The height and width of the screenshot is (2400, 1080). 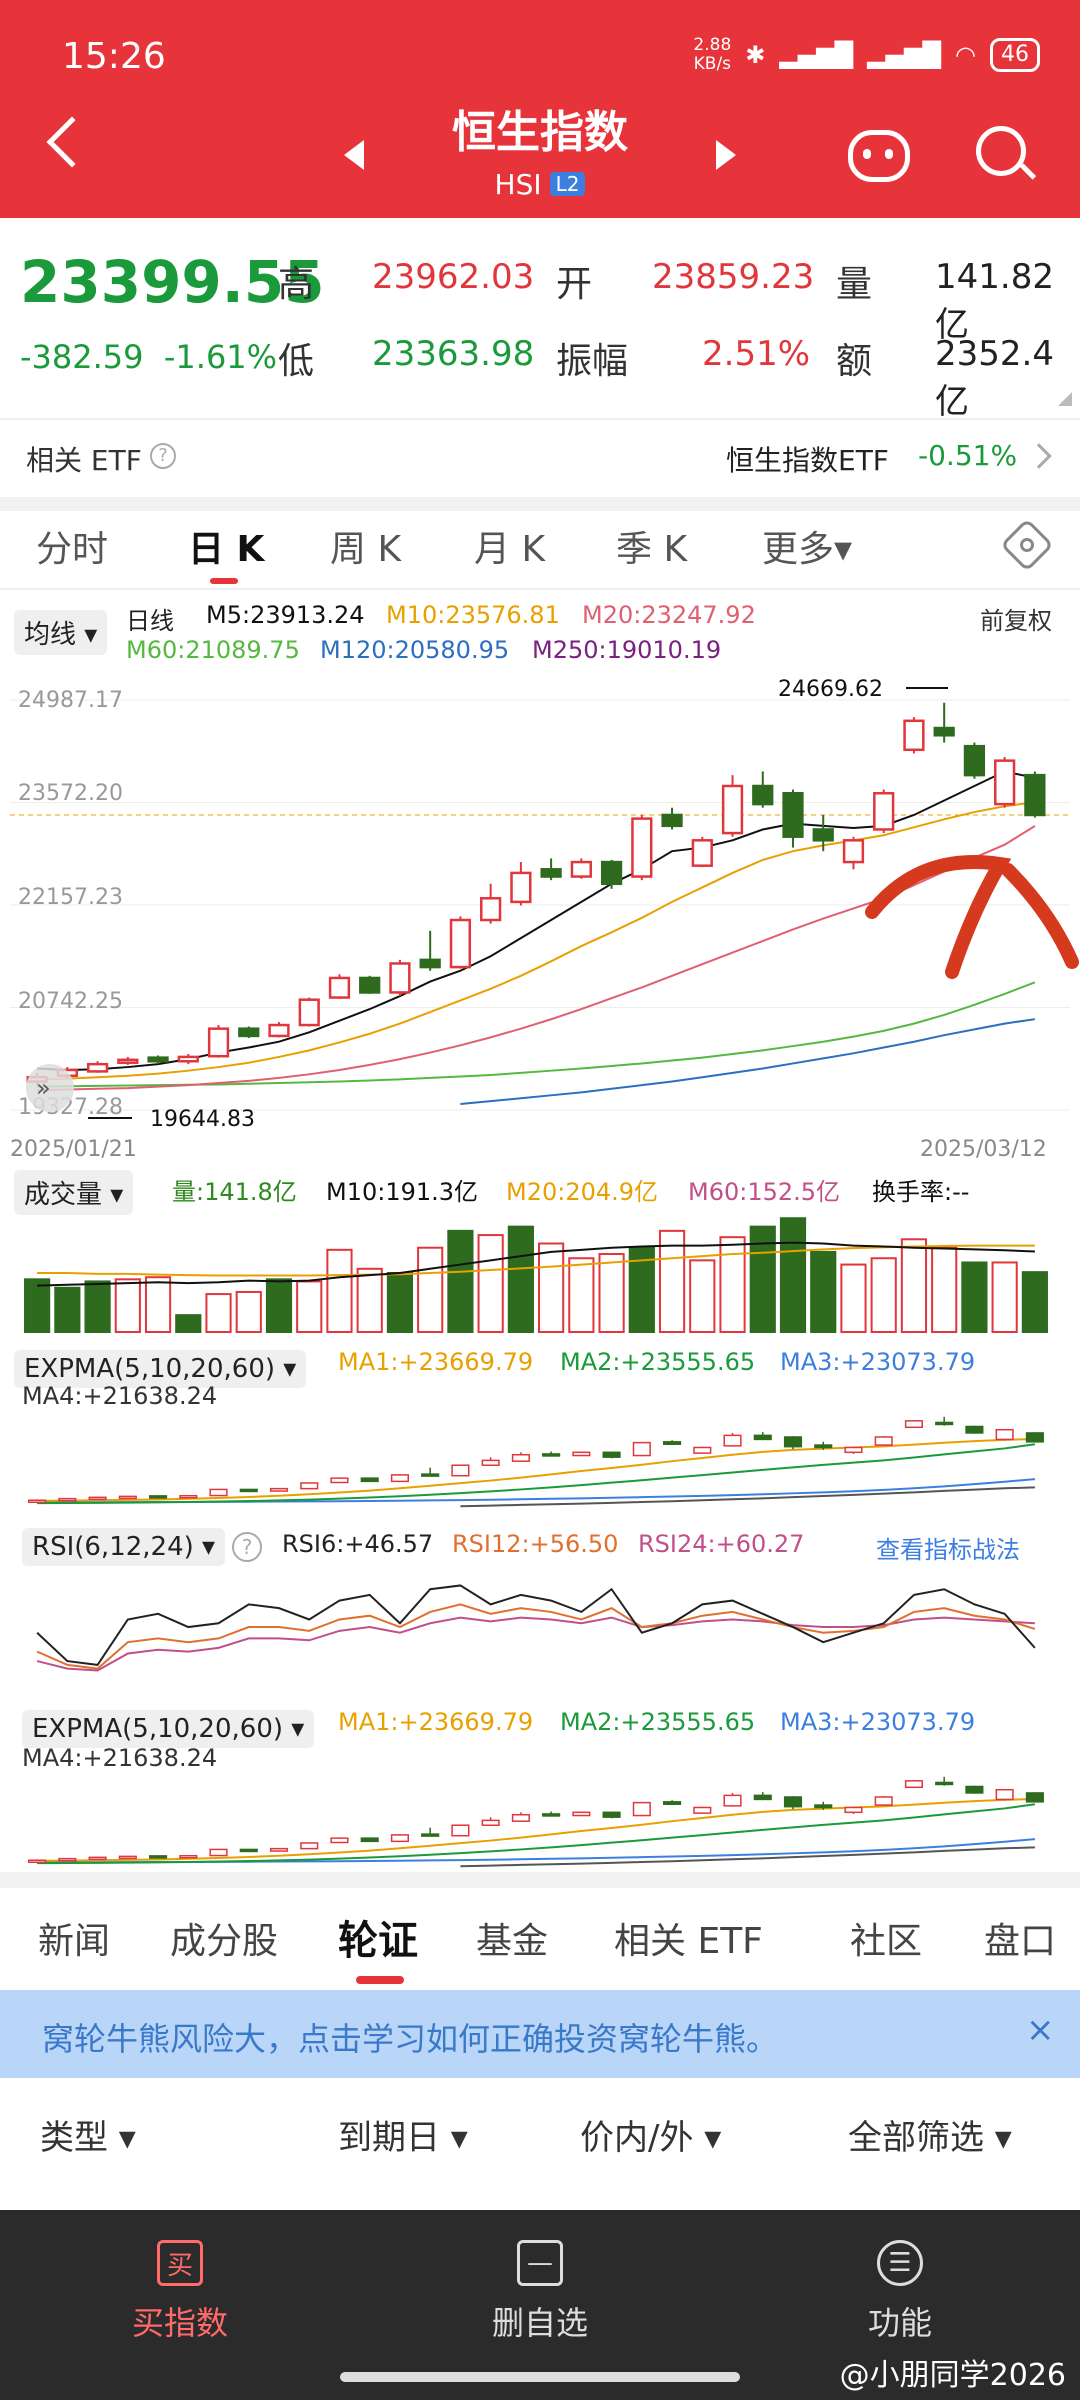 I want to click on signal-icon: ▂▄▆█, so click(x=816, y=55).